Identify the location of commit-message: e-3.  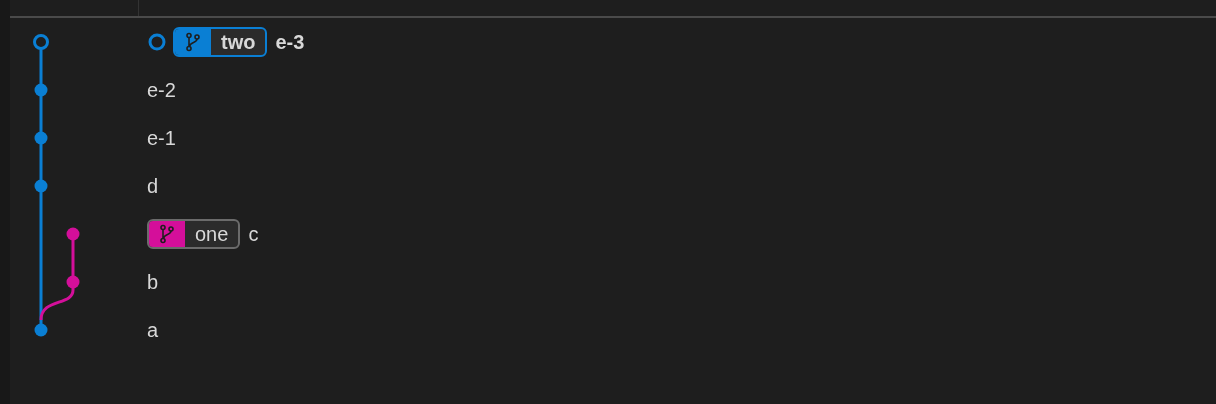
(290, 42).